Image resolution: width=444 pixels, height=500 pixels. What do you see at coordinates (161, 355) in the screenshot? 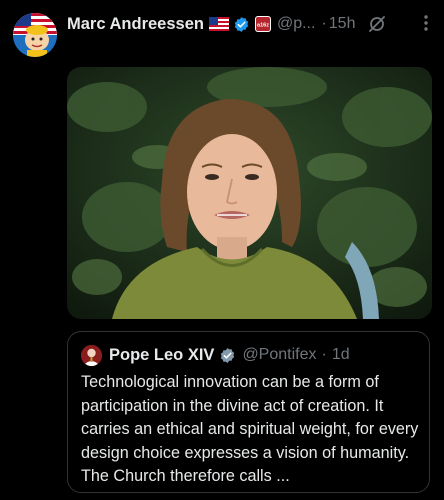
I see `quoted-author-name: Pope Leo XIV` at bounding box center [161, 355].